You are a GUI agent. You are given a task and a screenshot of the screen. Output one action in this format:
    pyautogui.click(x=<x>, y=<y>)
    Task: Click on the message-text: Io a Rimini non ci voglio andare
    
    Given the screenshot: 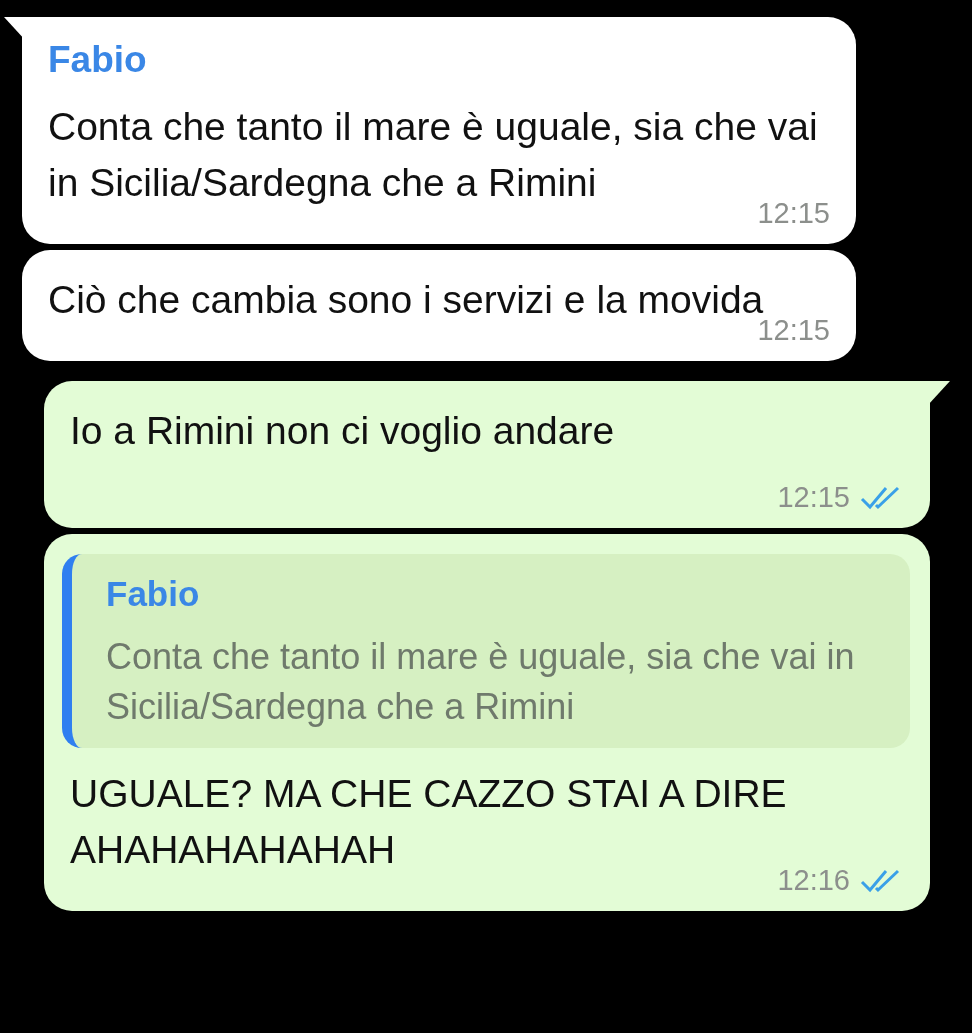 What is the action you would take?
    pyautogui.click(x=343, y=431)
    